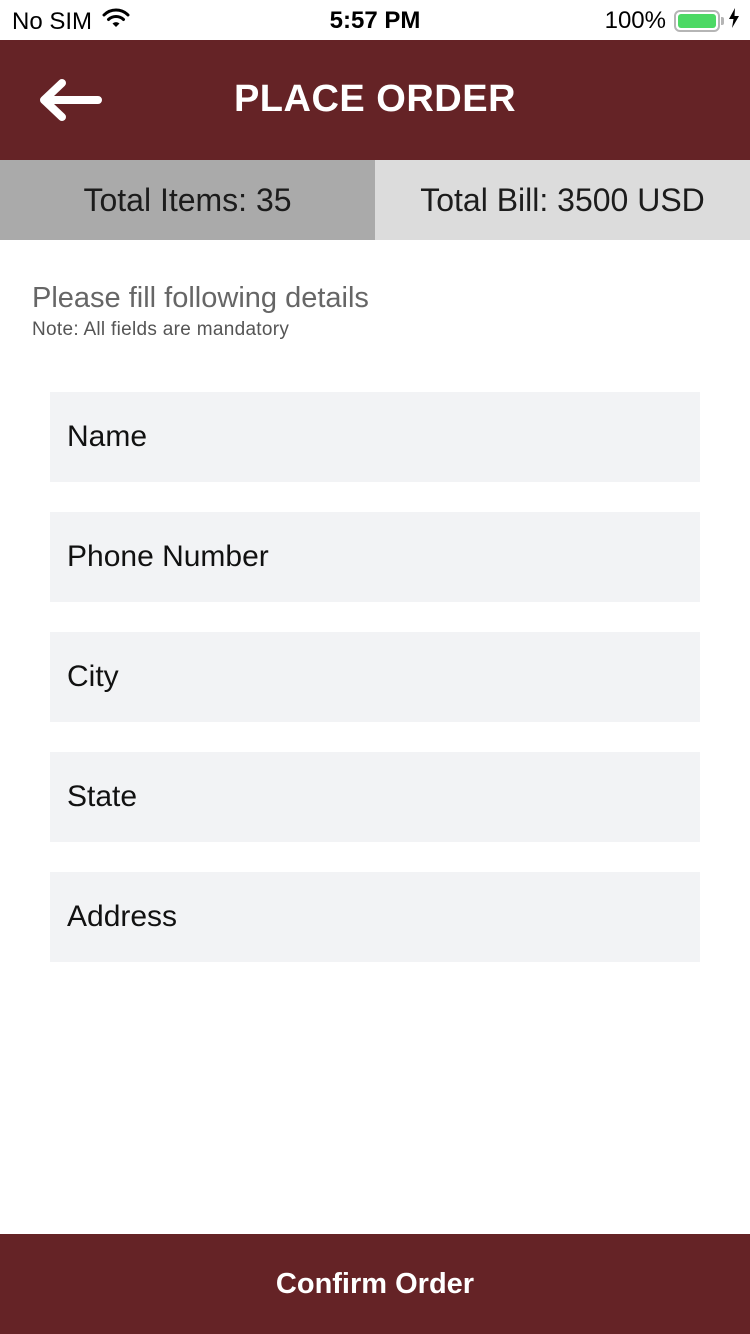 Image resolution: width=750 pixels, height=1334 pixels. Describe the element at coordinates (161, 329) in the screenshot. I see `form-note: Note: All fields are mandatory` at that location.